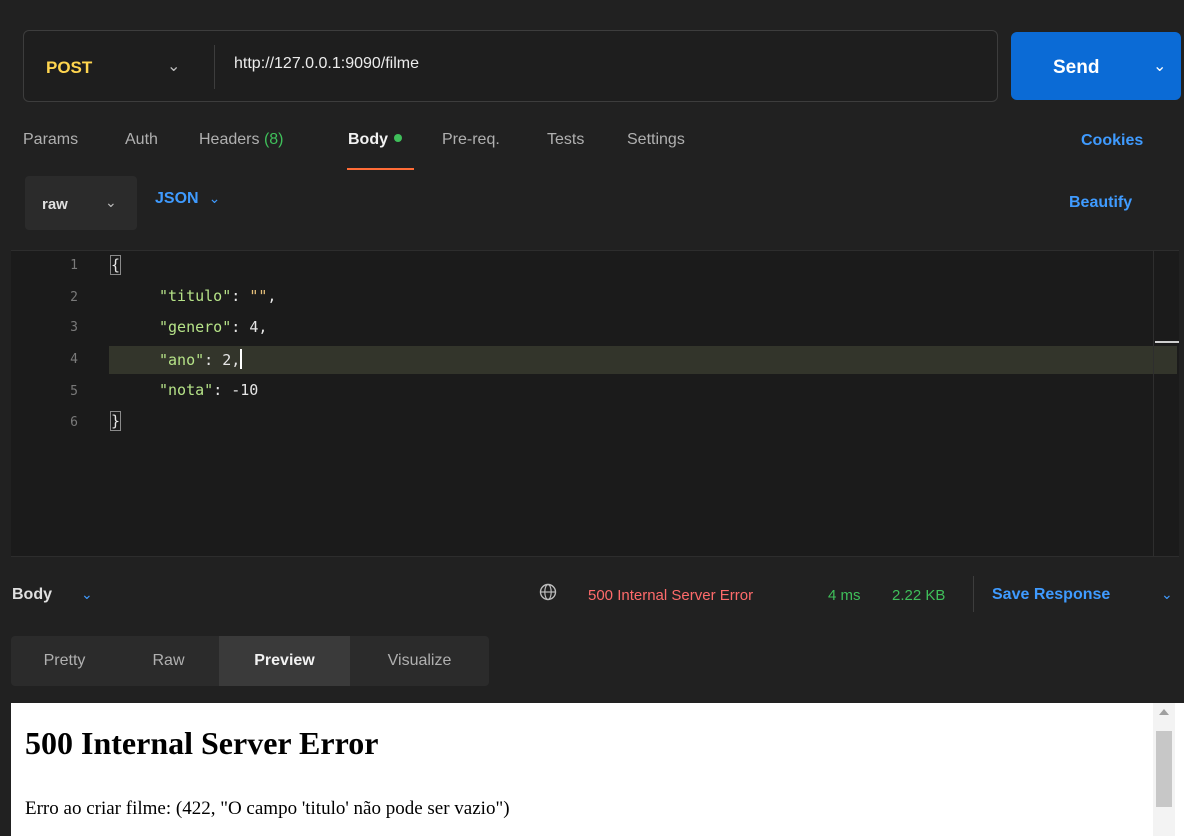 The width and height of the screenshot is (1184, 836). Describe the element at coordinates (844, 595) in the screenshot. I see `response-time: 4 ms` at that location.